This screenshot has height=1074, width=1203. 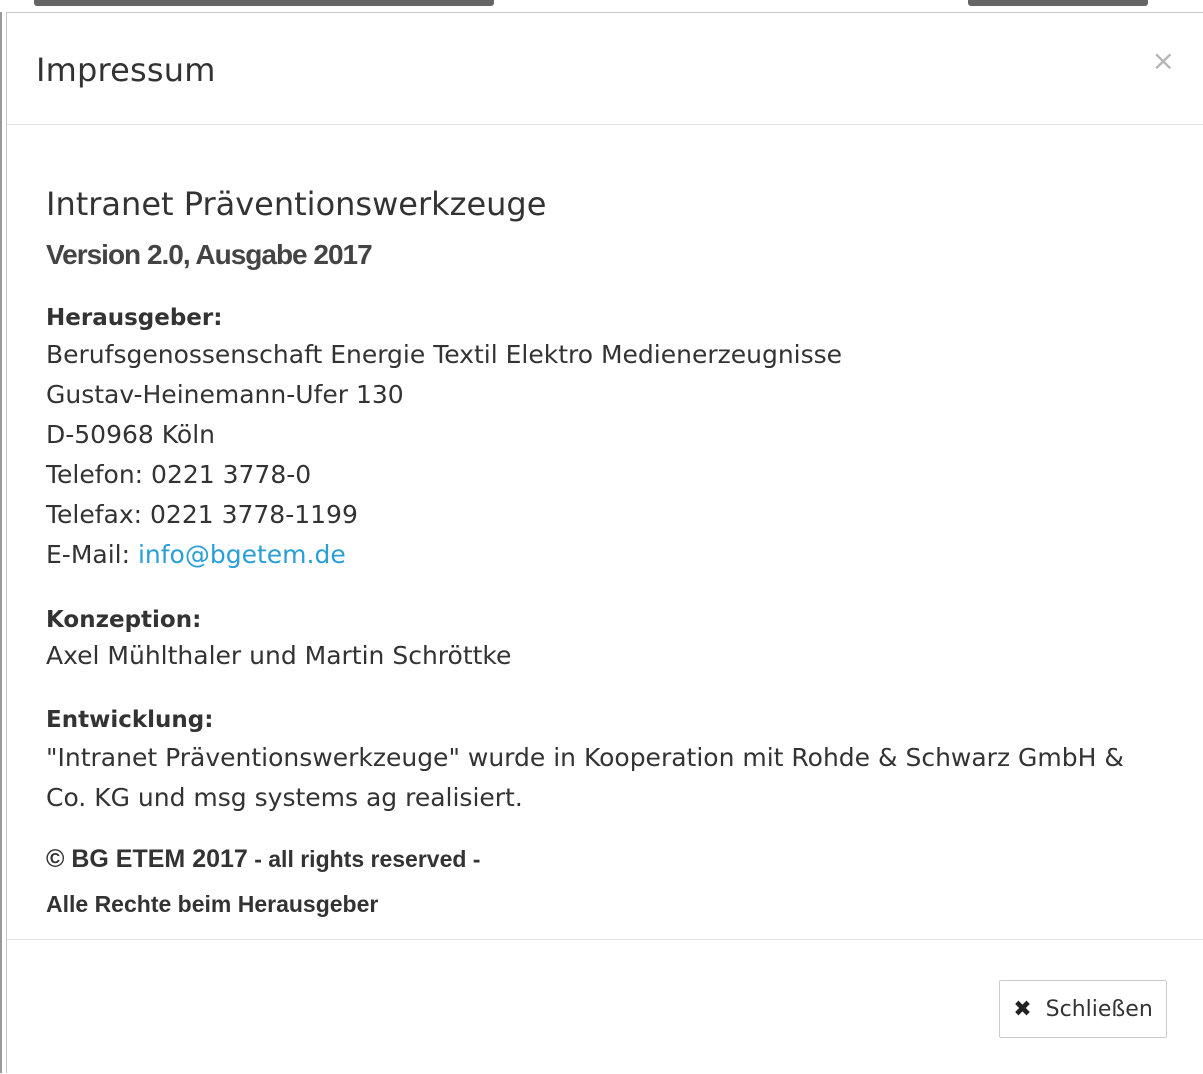 I want to click on copyright-main: © BG ETEM 2017, so click(x=147, y=859).